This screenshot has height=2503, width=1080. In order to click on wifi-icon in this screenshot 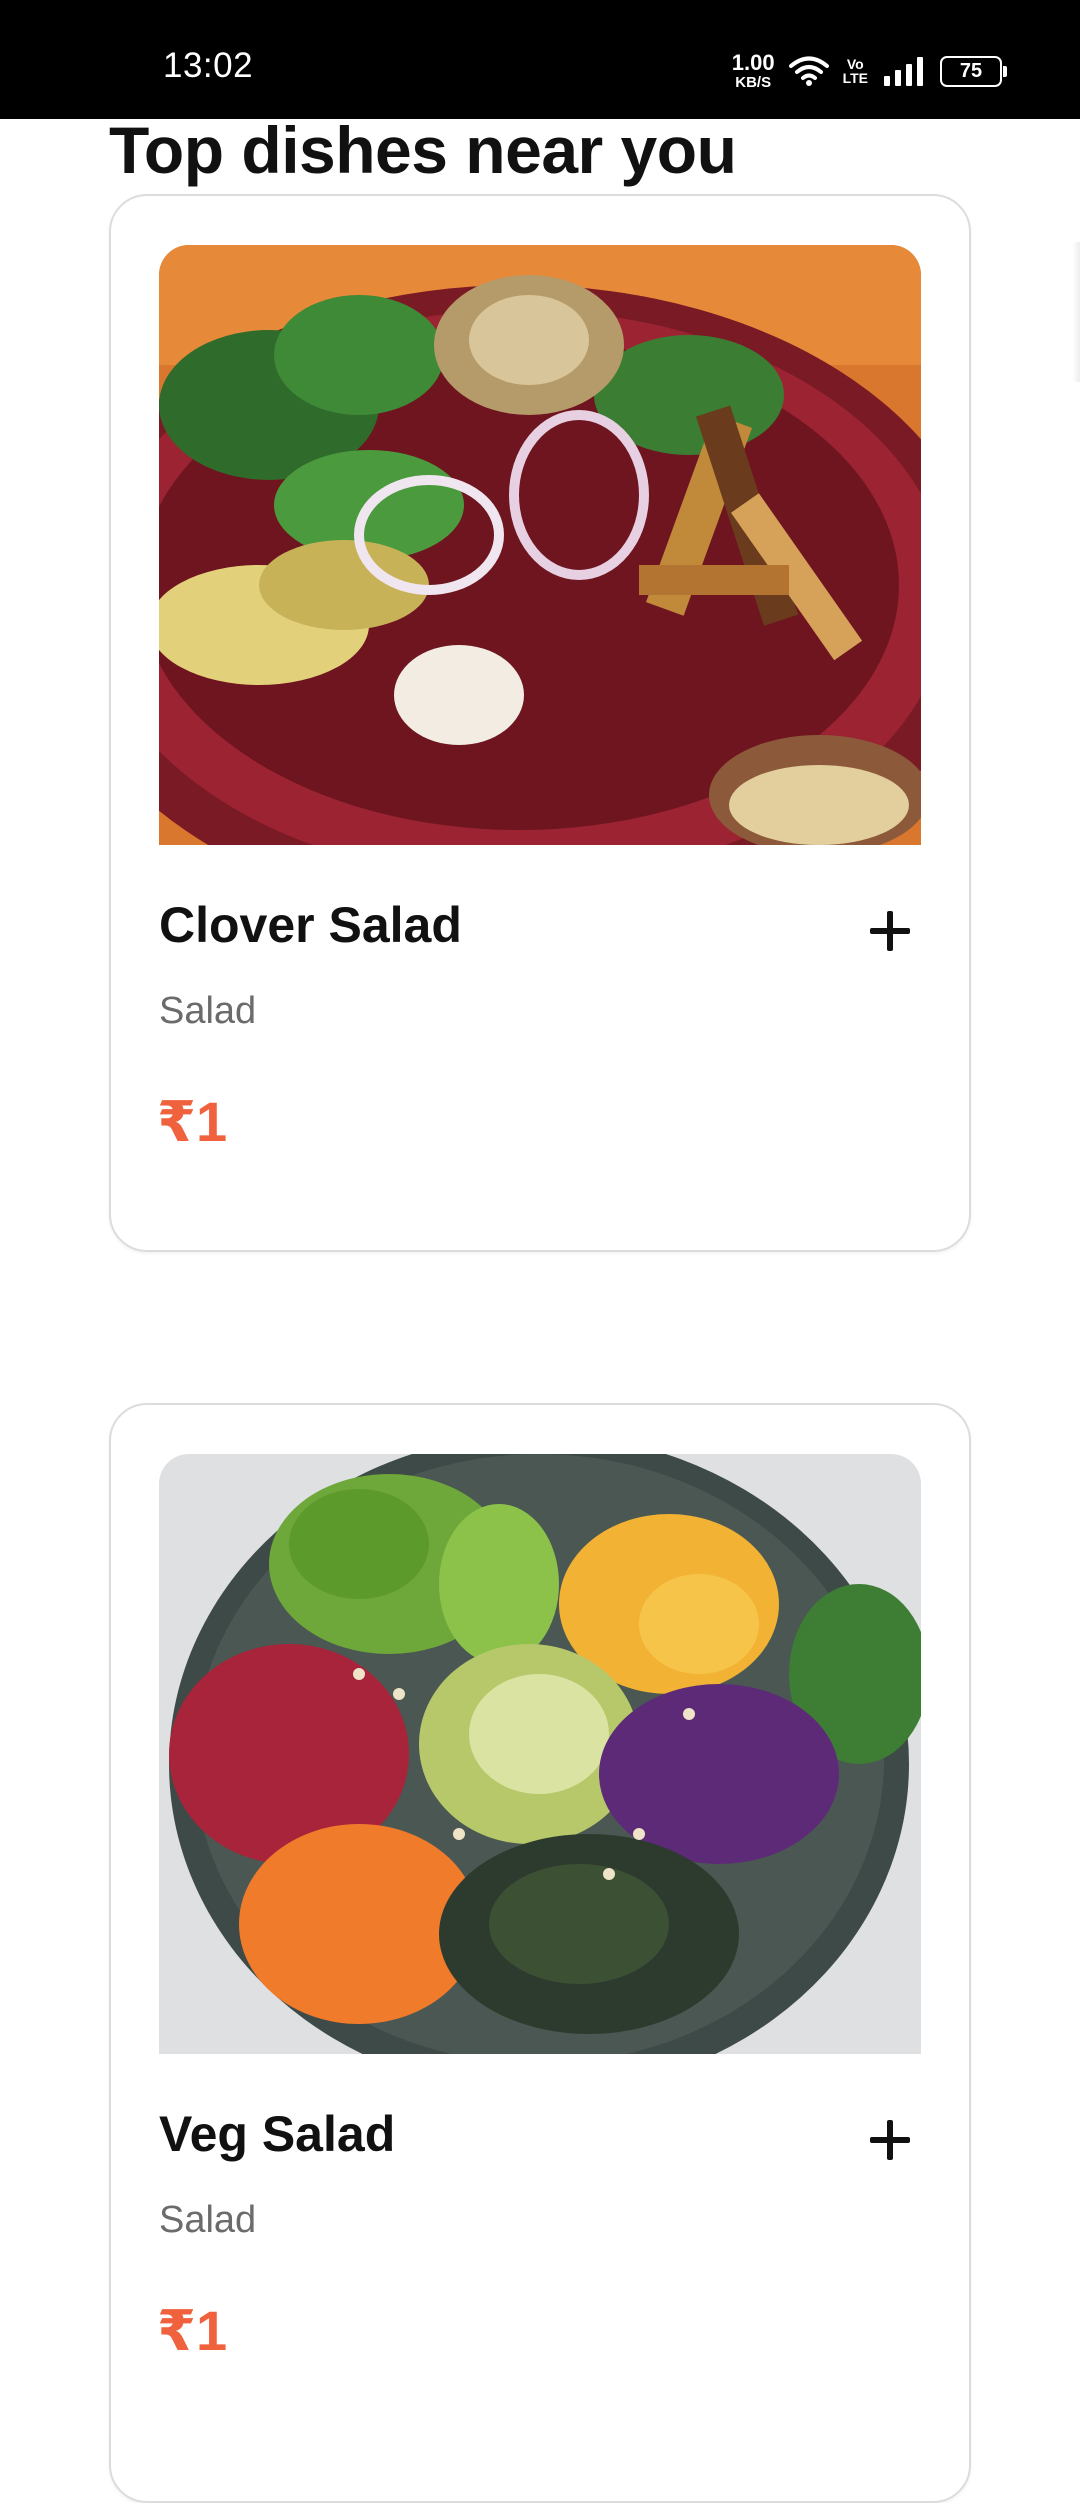, I will do `click(808, 71)`.